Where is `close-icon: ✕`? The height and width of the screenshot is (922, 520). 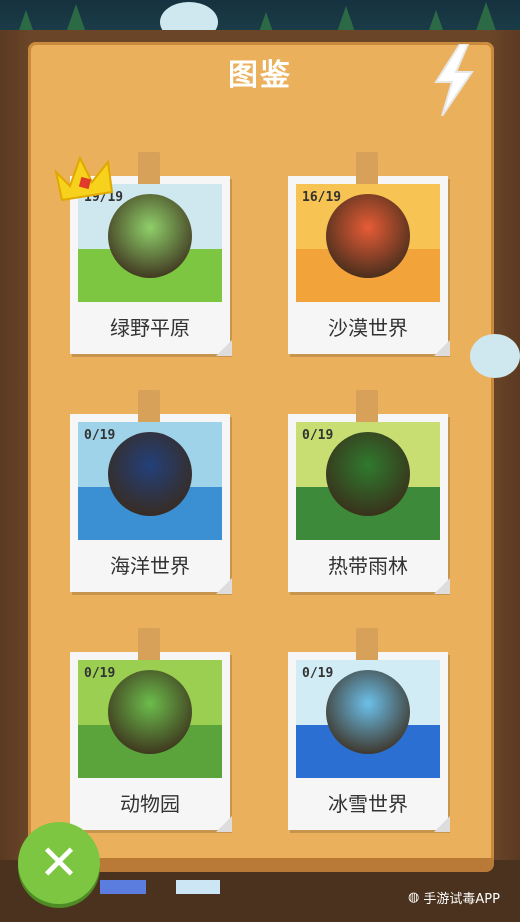
close-icon: ✕ is located at coordinates (59, 863).